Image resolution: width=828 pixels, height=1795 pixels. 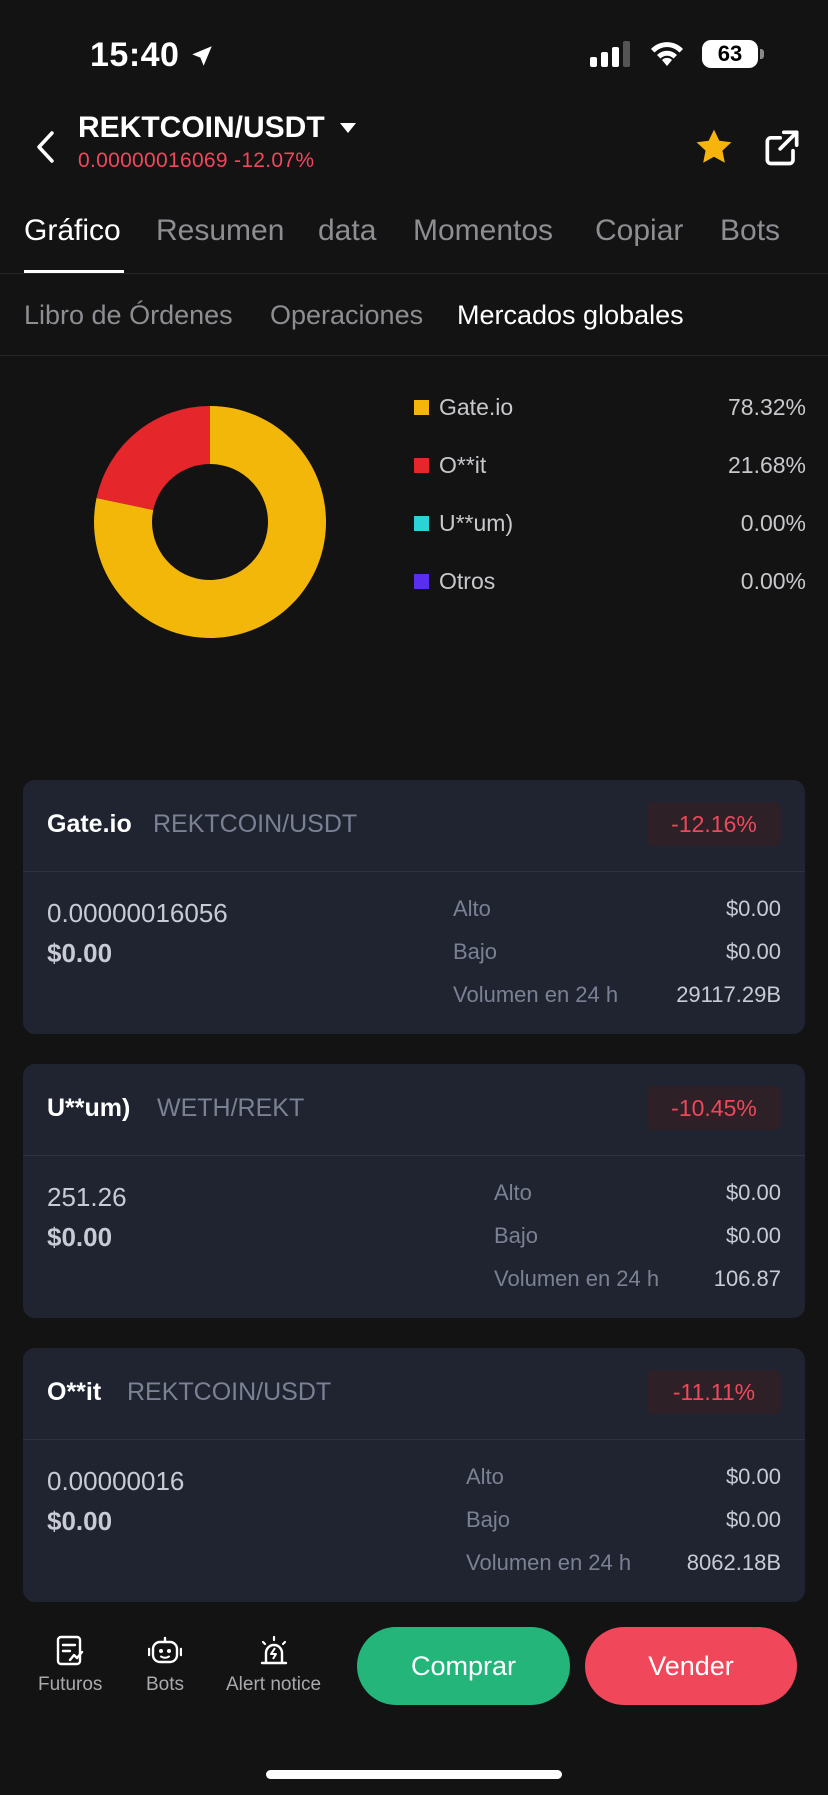 I want to click on wifi-icon, so click(x=667, y=54).